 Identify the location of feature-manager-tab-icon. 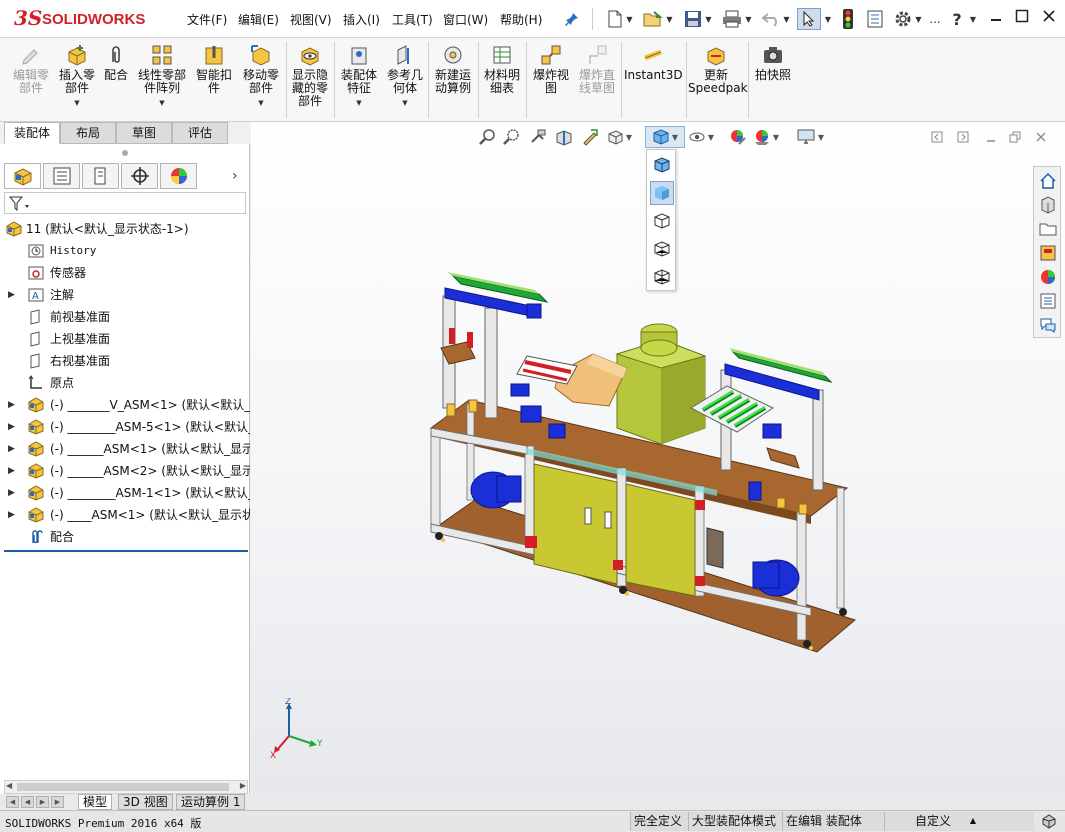
(22, 176).